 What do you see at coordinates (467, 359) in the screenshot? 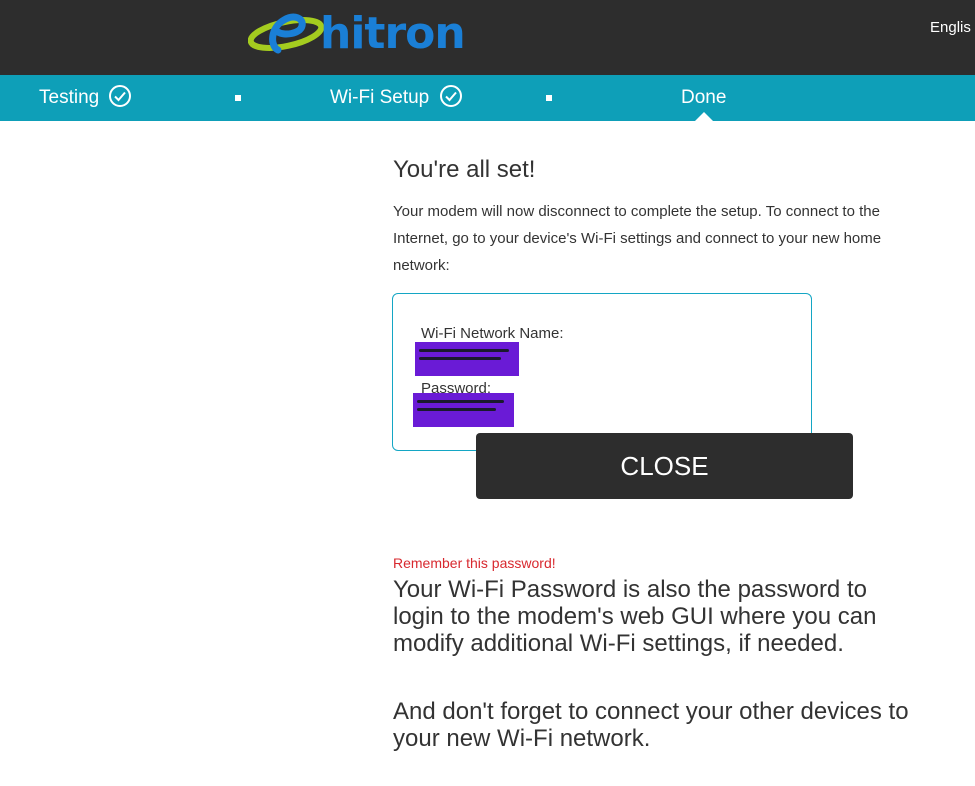
I see `redacted-network-name` at bounding box center [467, 359].